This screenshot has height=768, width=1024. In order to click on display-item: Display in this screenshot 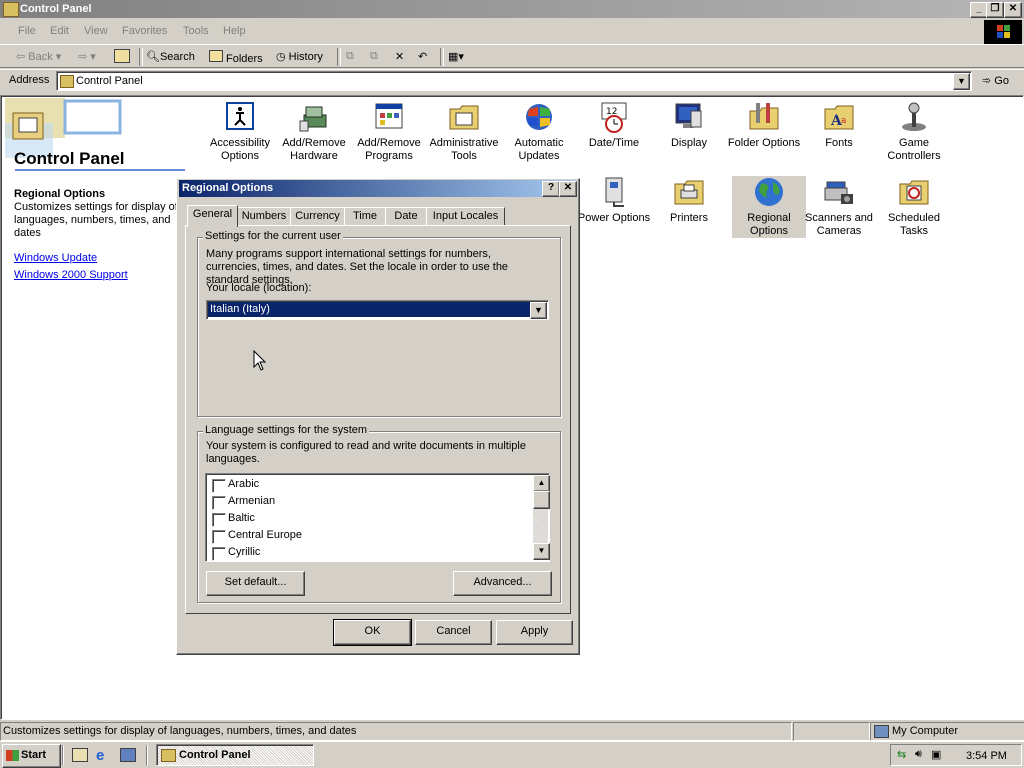, I will do `click(689, 125)`.